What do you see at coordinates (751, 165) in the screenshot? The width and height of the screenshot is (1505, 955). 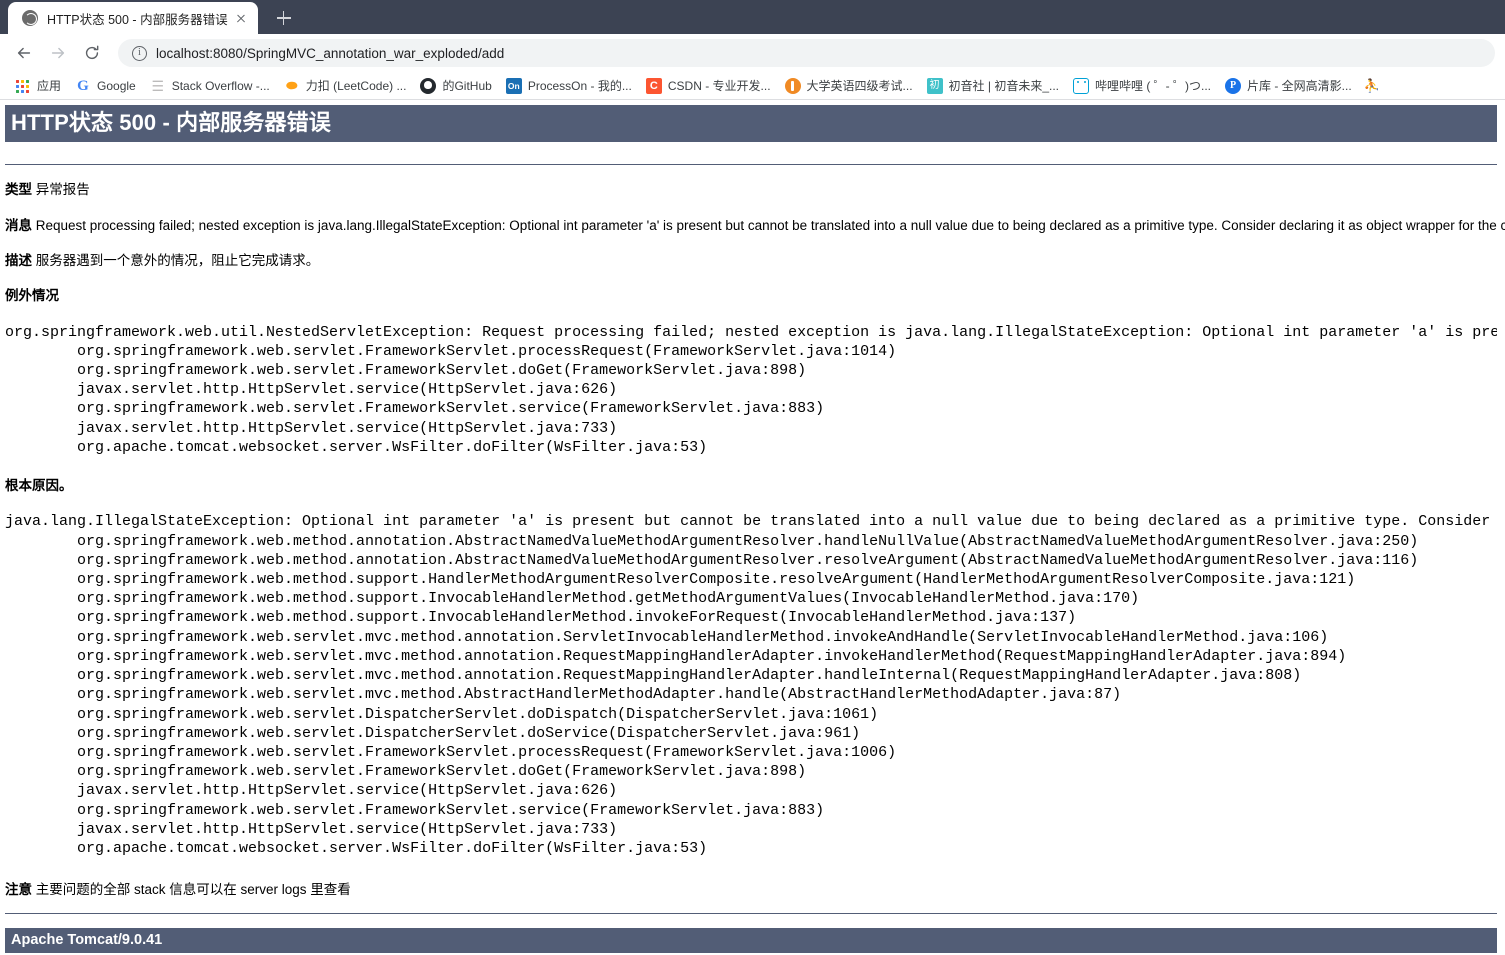 I see `divider-top` at bounding box center [751, 165].